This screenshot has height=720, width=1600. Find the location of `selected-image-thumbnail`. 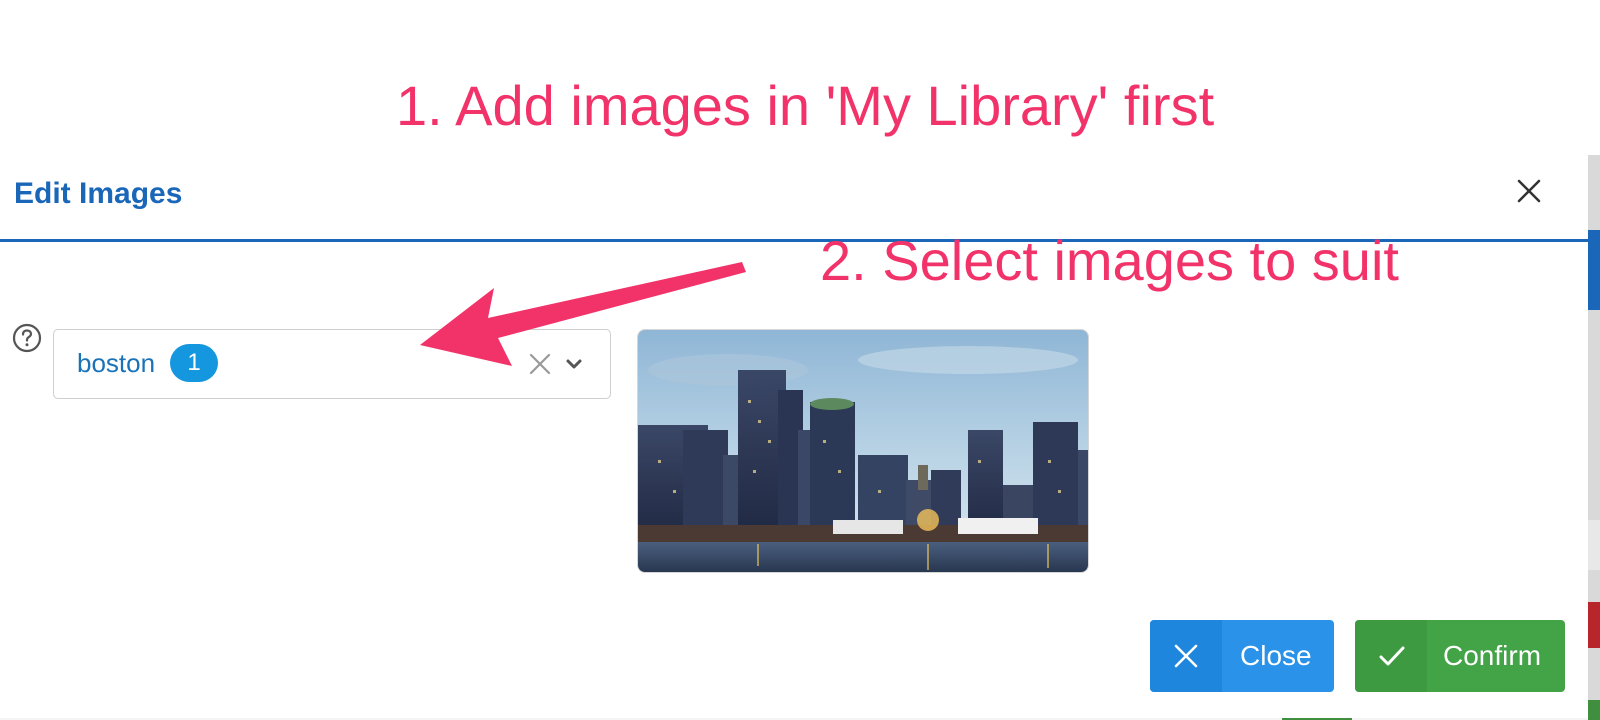

selected-image-thumbnail is located at coordinates (863, 451).